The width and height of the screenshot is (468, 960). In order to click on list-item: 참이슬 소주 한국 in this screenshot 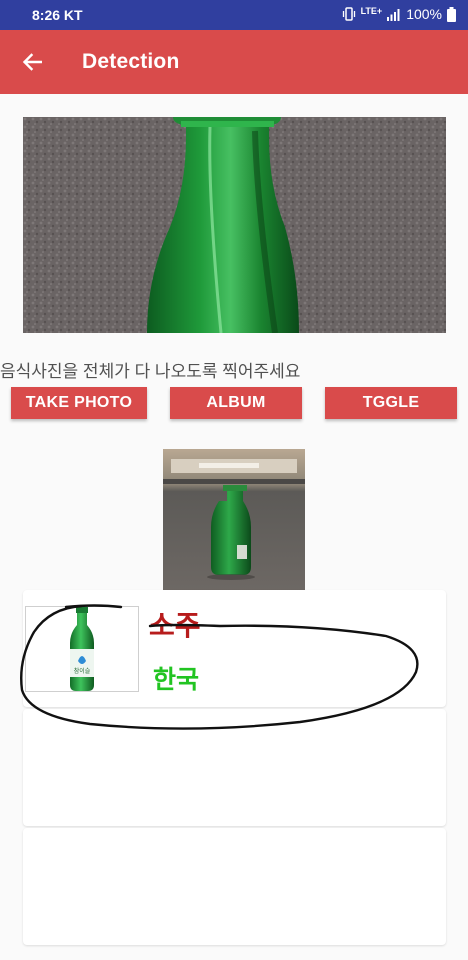, I will do `click(234, 648)`.